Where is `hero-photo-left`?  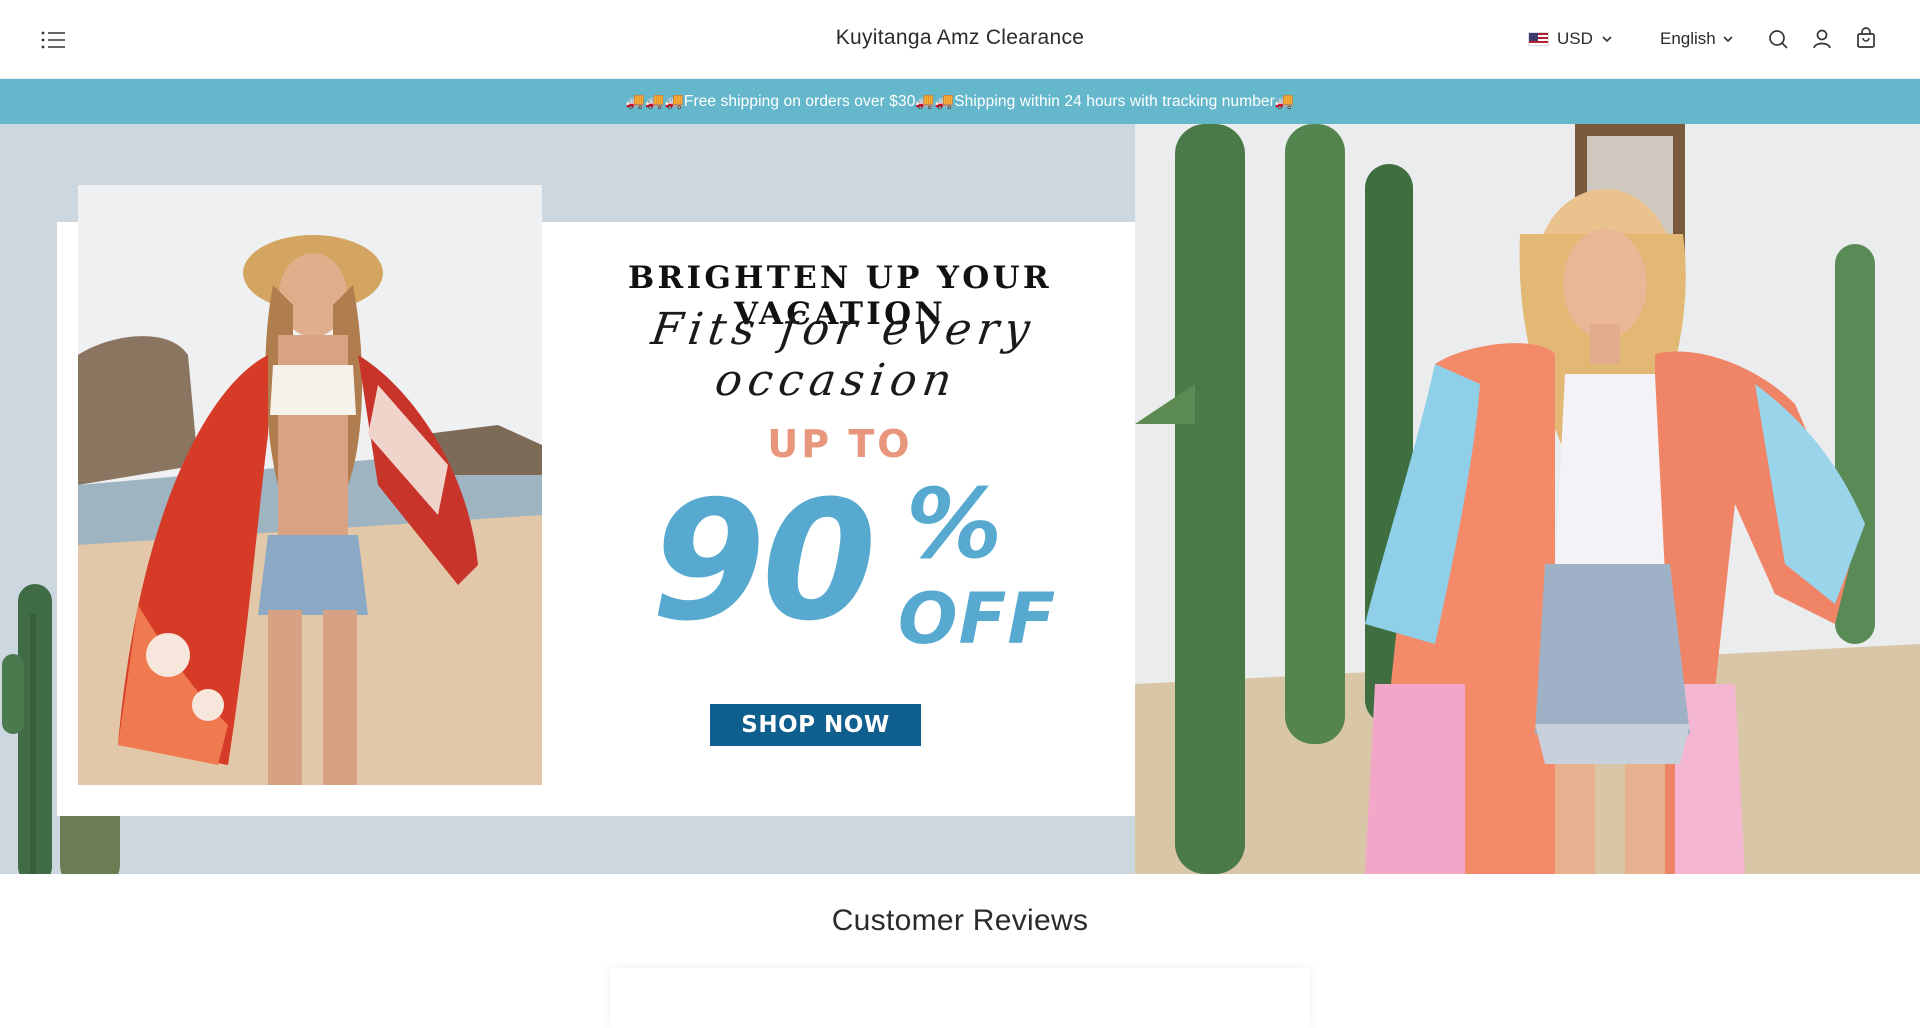 hero-photo-left is located at coordinates (310, 485).